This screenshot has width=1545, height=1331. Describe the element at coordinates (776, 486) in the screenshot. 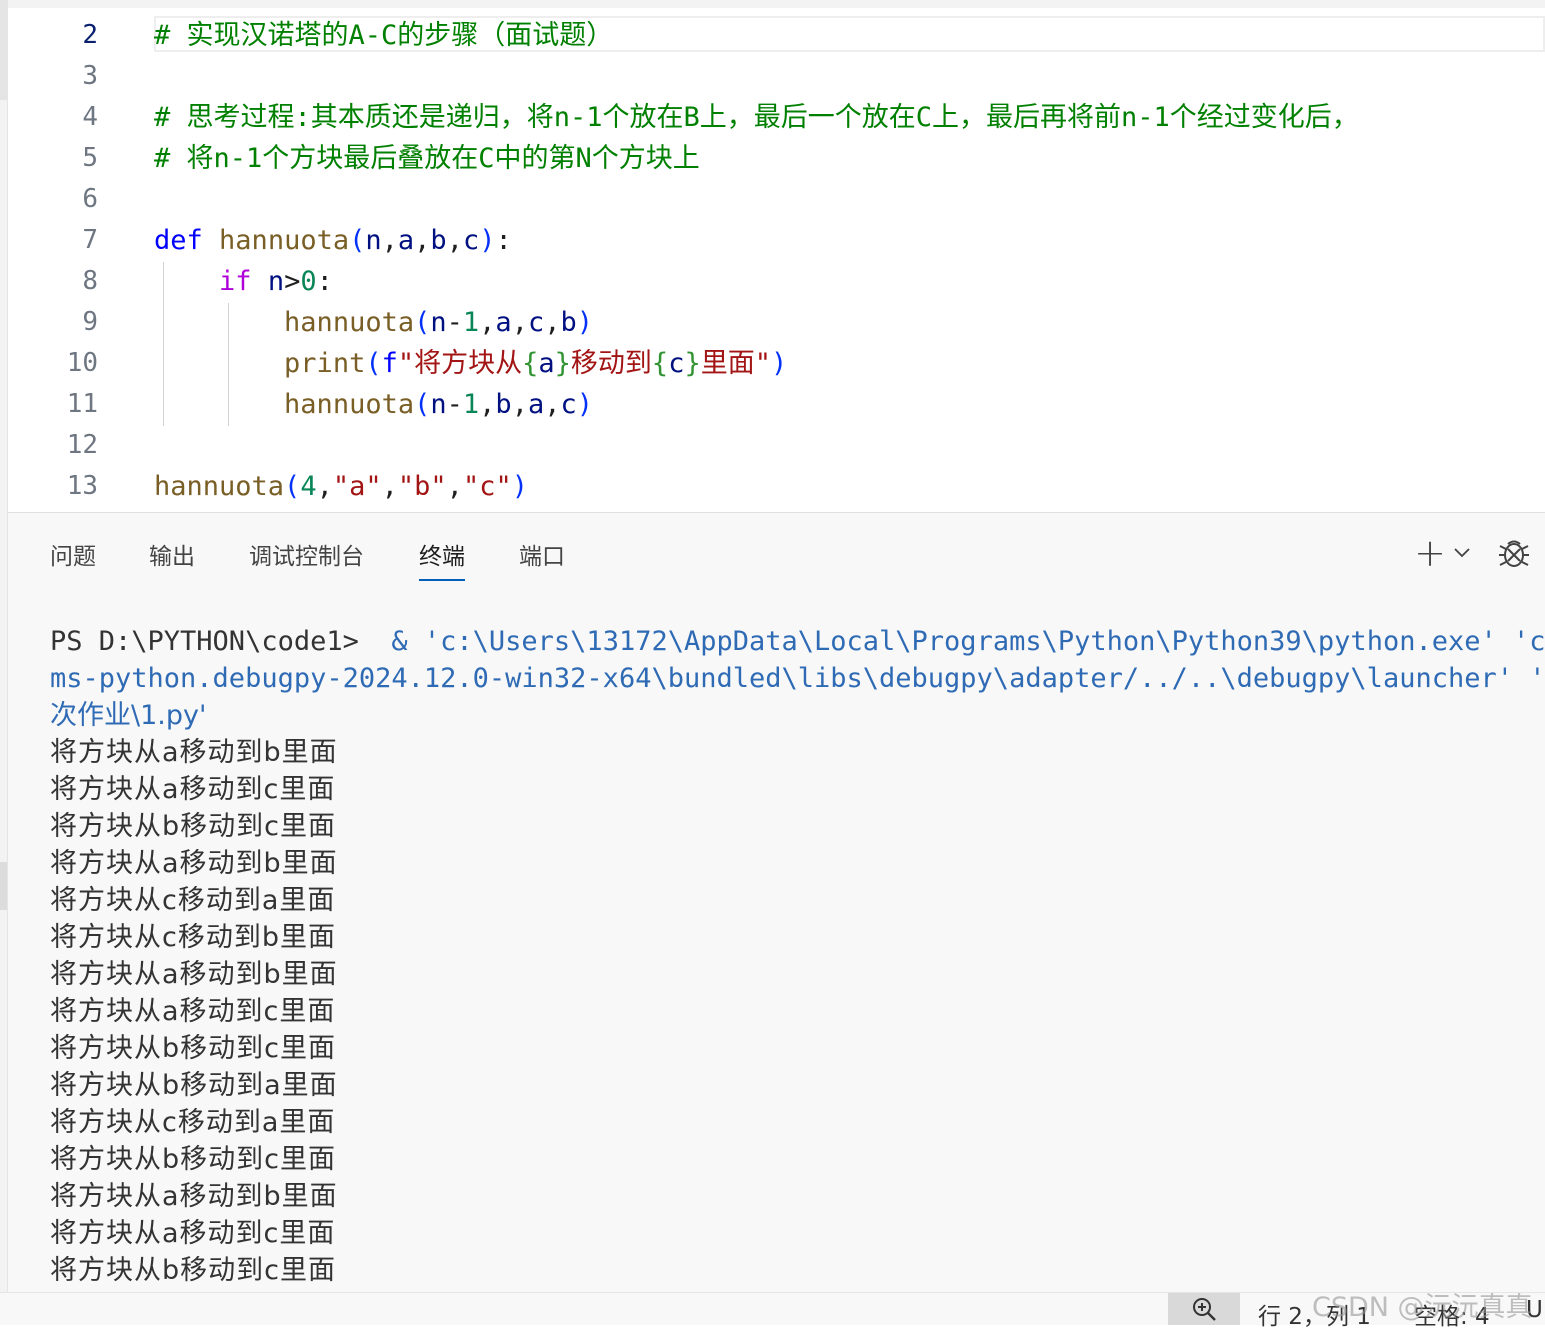

I see `code-line: 13 hannuota(4,"a","b","c")` at that location.